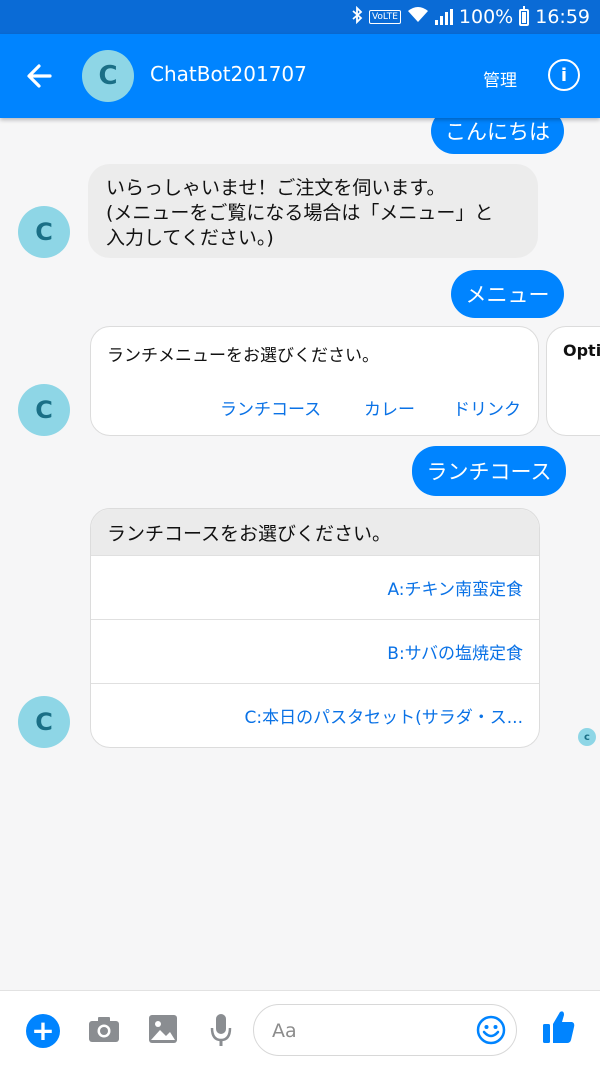 This screenshot has height=1068, width=600. What do you see at coordinates (357, 17) in the screenshot?
I see `bluetooth-icon` at bounding box center [357, 17].